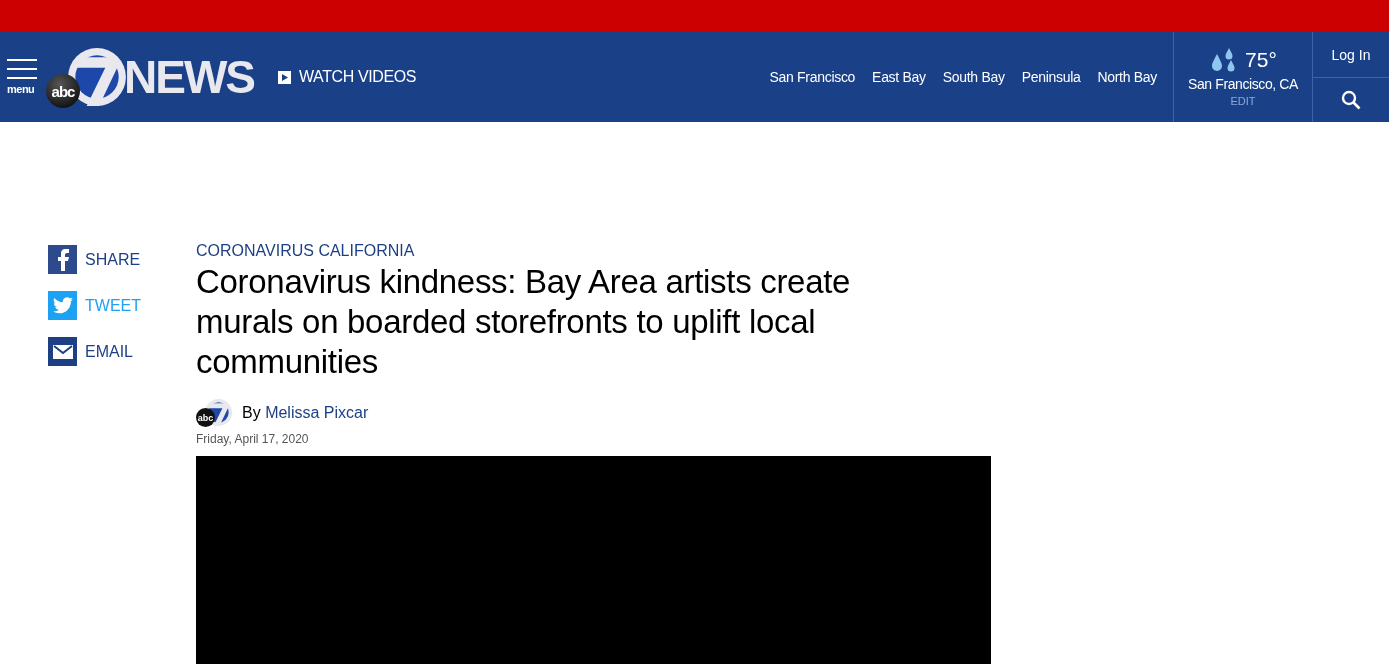 The image size is (1389, 664). I want to click on region-link: East Bay, so click(899, 77).